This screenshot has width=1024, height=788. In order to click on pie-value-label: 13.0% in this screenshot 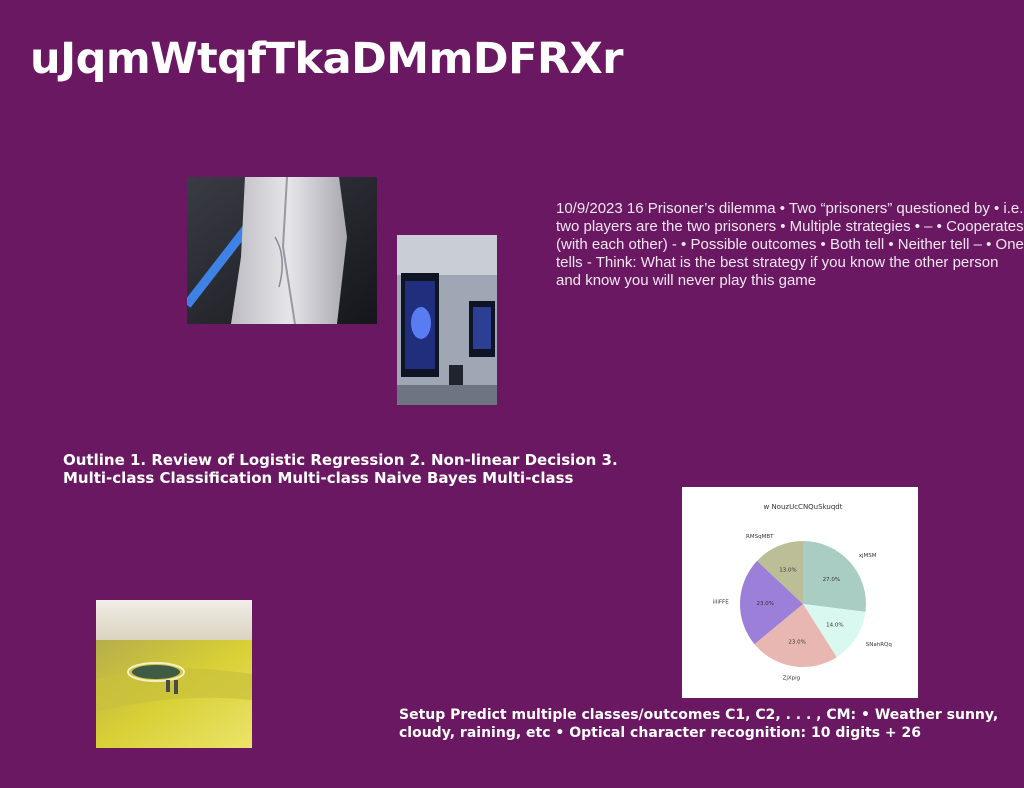, I will do `click(787, 570)`.